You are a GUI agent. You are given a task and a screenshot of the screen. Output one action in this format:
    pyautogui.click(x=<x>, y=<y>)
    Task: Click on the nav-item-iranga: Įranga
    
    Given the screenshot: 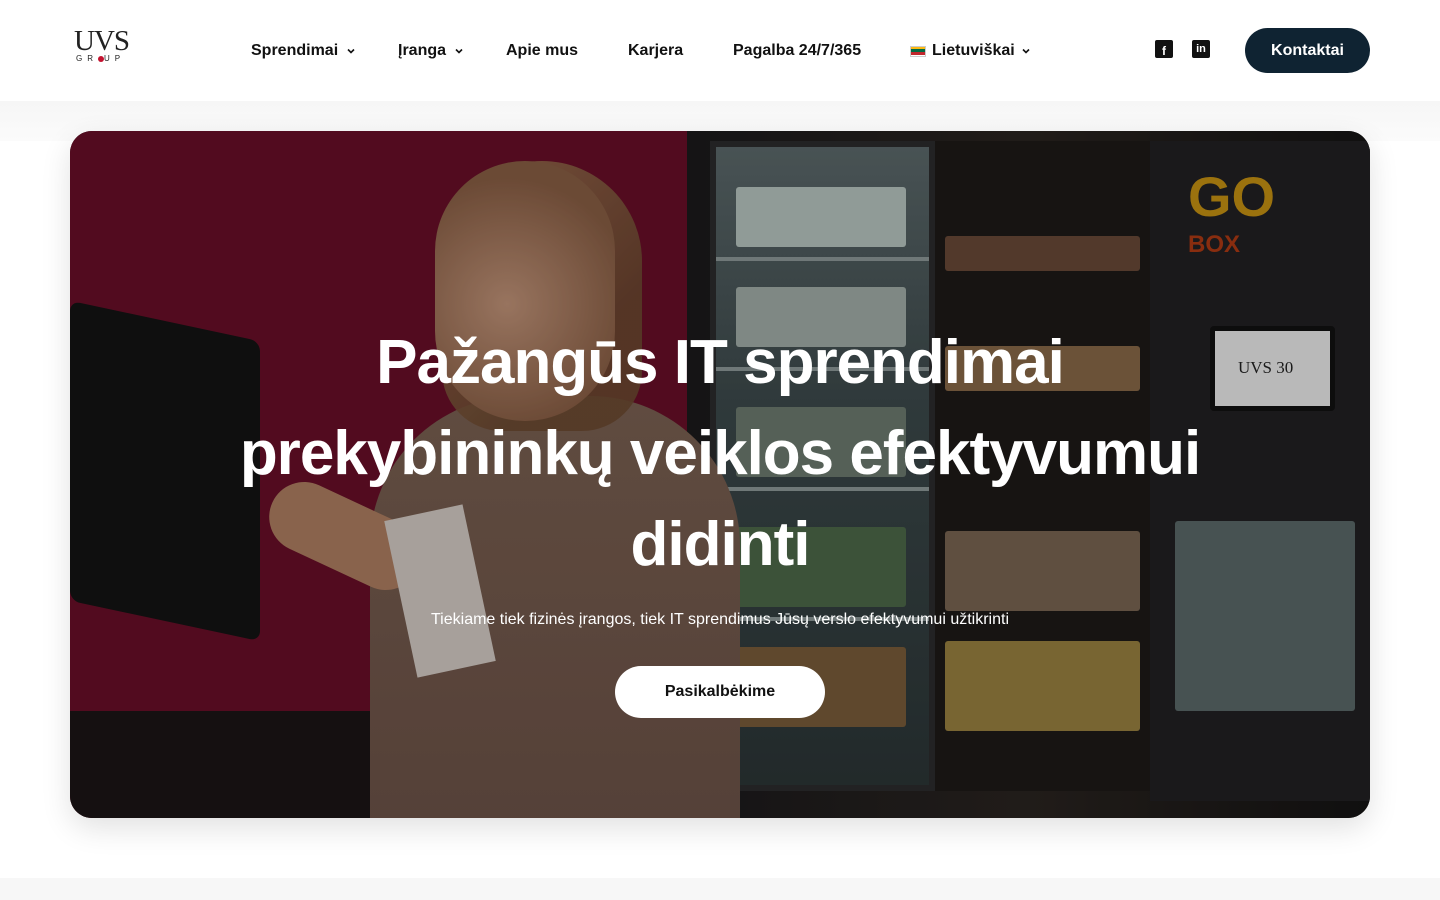 What is the action you would take?
    pyautogui.click(x=431, y=51)
    